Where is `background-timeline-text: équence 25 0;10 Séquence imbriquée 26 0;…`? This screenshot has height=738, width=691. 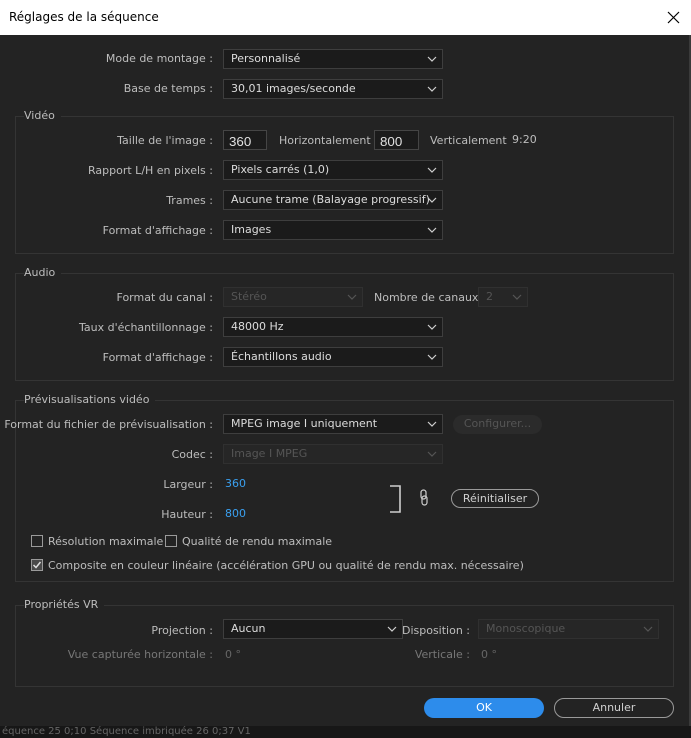
background-timeline-text: équence 25 0;10 Séquence imbriquée 26 0;… is located at coordinates (126, 731).